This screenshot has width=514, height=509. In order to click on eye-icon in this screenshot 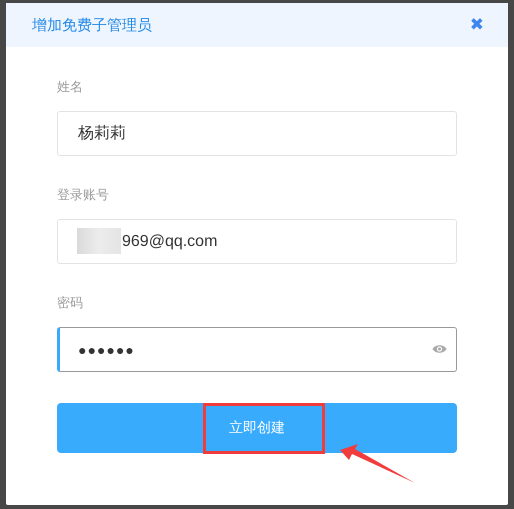, I will do `click(439, 349)`.